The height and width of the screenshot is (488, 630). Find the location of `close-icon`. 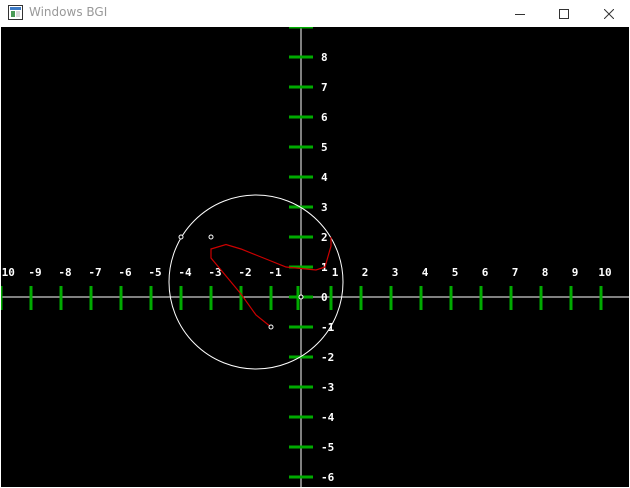

close-icon is located at coordinates (609, 13).